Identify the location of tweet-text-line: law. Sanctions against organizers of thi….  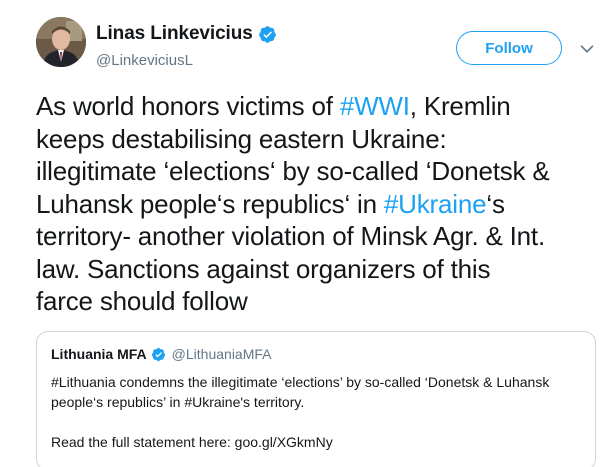
(316, 269).